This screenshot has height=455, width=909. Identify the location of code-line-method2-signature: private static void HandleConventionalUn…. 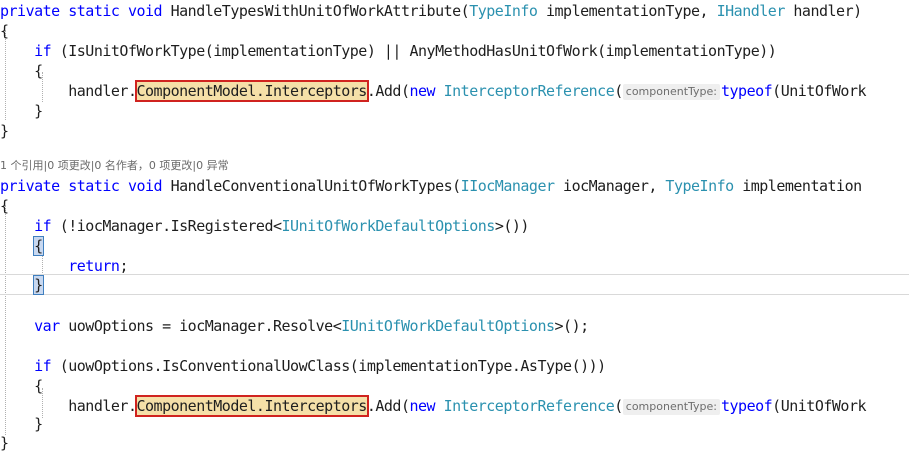
(431, 186).